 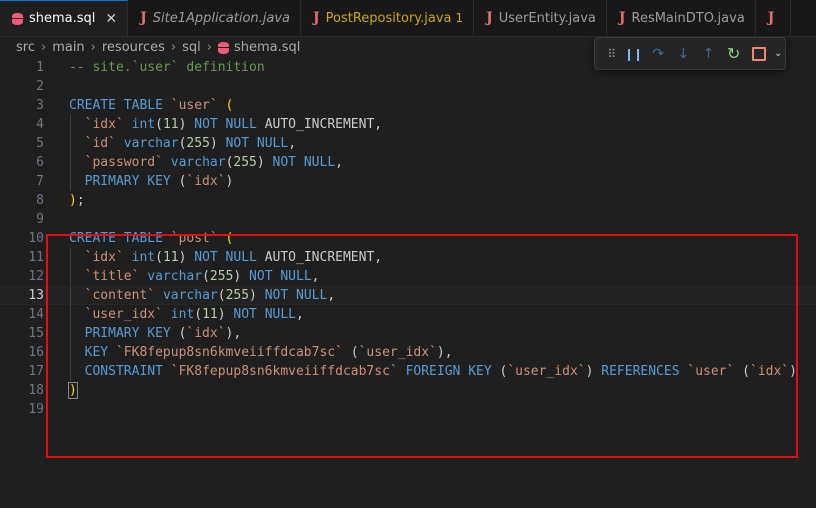 I want to click on tab-overflow: J, so click(x=773, y=18).